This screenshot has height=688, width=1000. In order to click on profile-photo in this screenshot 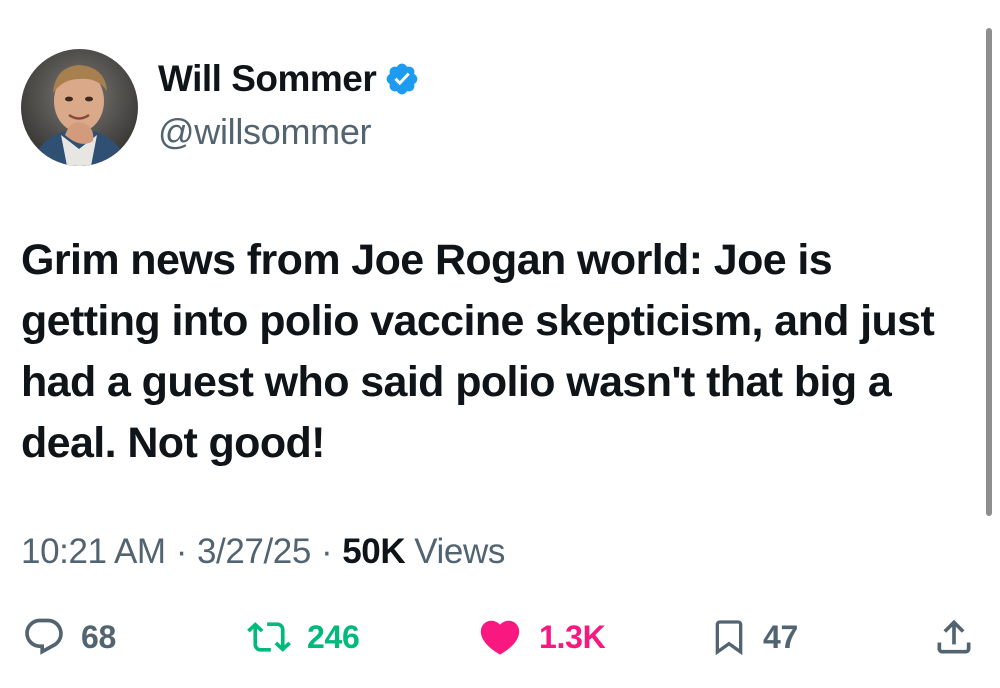, I will do `click(79, 107)`.